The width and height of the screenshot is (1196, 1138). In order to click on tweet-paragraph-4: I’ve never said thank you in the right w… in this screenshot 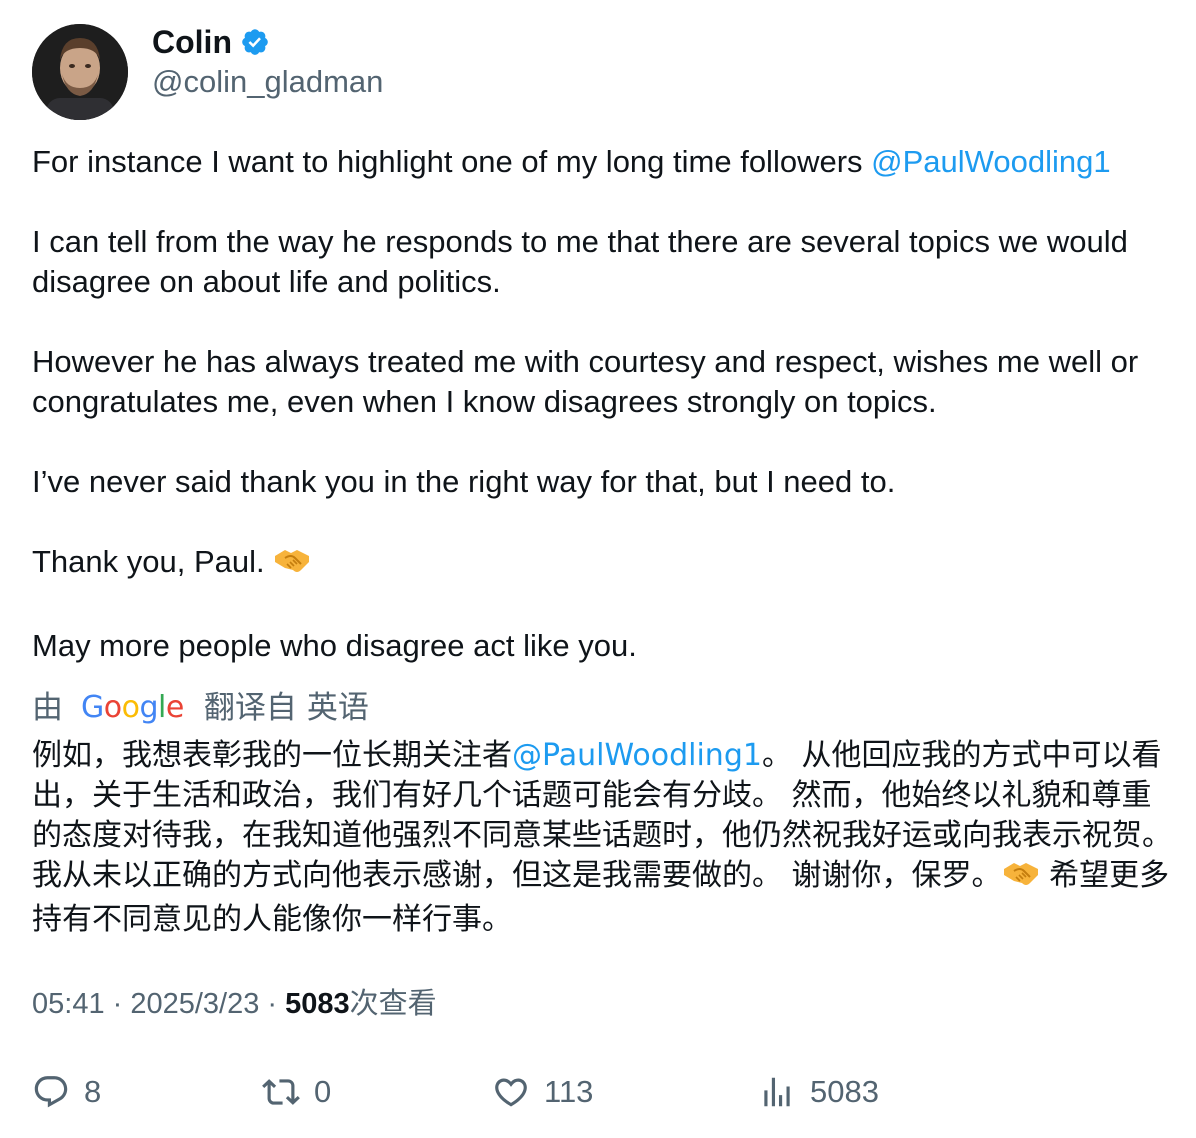, I will do `click(464, 481)`.